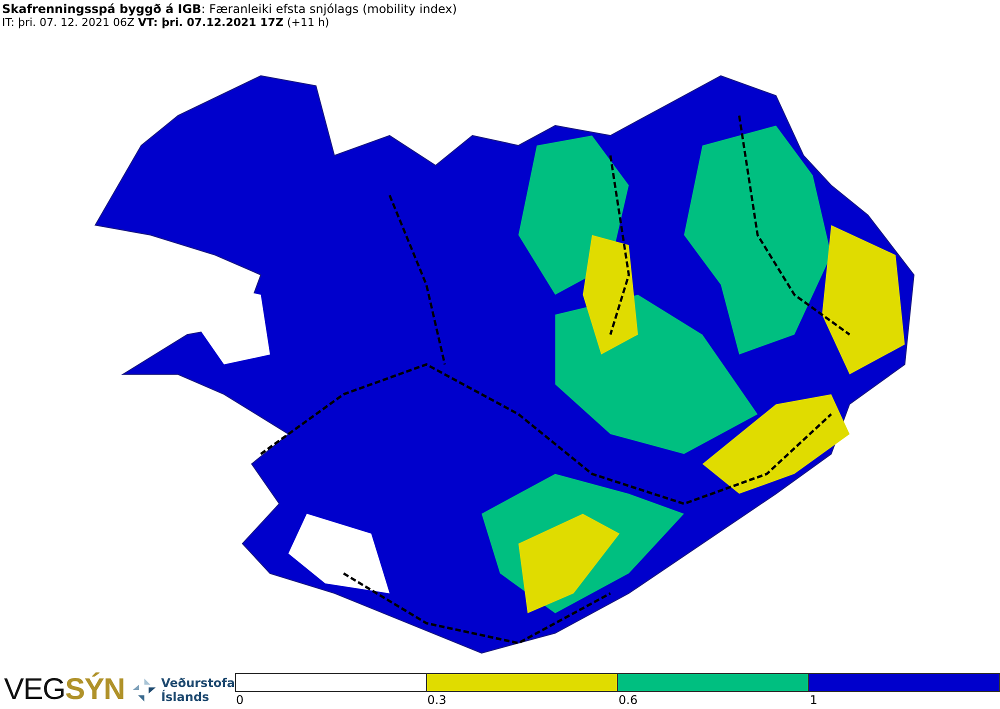 This screenshot has width=1000, height=709. What do you see at coordinates (198, 683) in the screenshot?
I see `vedurstofa-logo-text: Veðurstofa` at bounding box center [198, 683].